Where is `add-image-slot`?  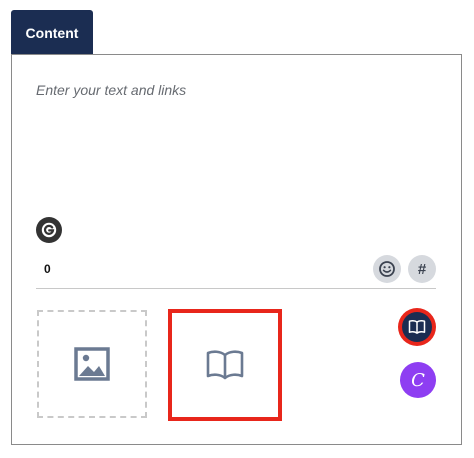
add-image-slot is located at coordinates (92, 364).